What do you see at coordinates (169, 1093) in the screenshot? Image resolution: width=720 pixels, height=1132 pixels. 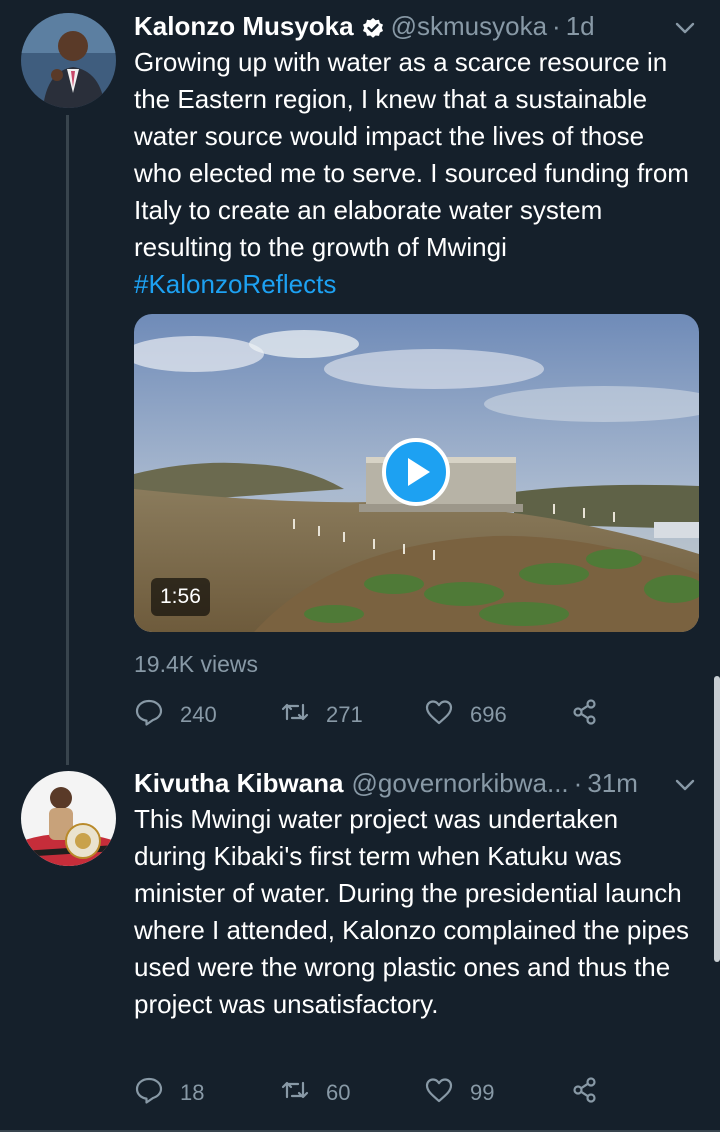 I see `reply-button: 18` at bounding box center [169, 1093].